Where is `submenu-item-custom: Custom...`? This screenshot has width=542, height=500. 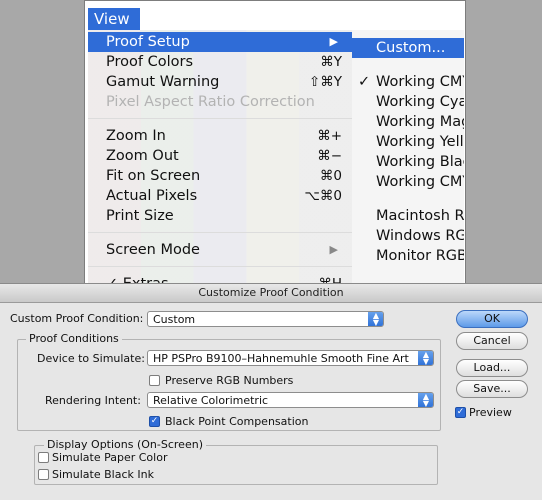
submenu-item-custom: Custom... is located at coordinates (408, 48).